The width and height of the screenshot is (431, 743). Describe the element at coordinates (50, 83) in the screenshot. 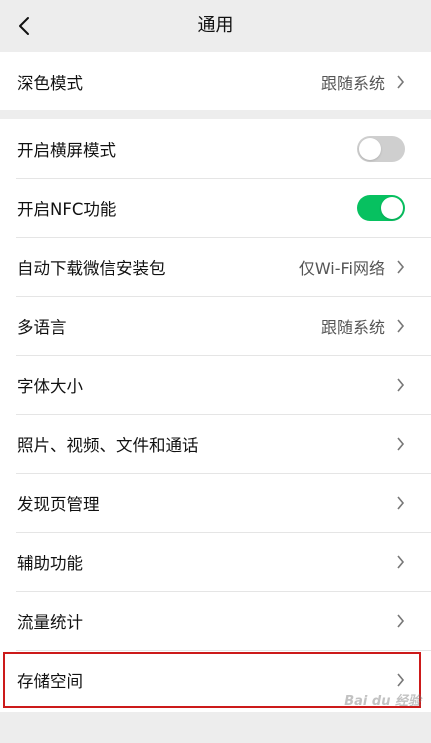

I see `setting-label: 深色模式` at that location.